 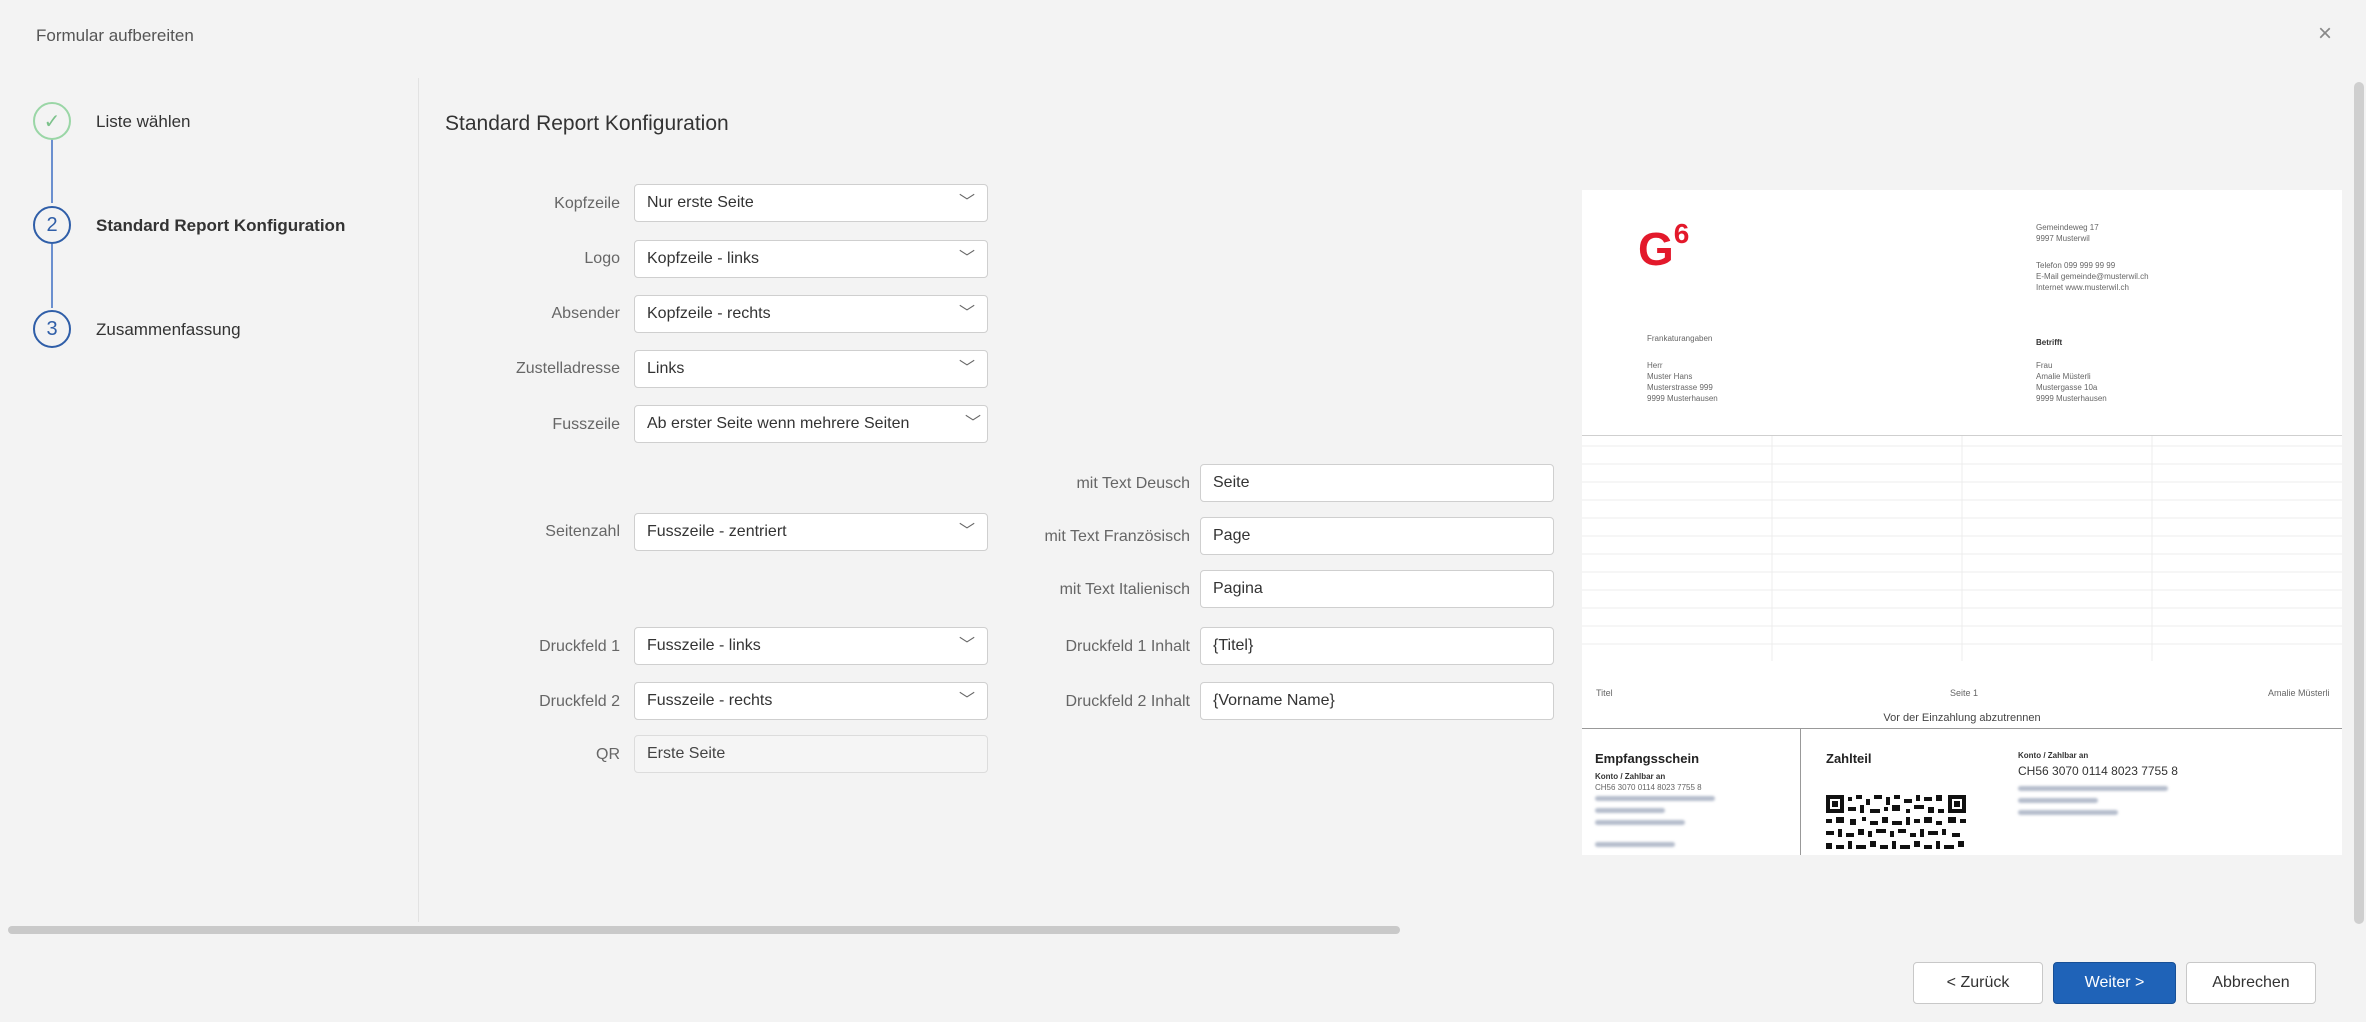 I want to click on vertical-scrollbar, so click(x=2359, y=503).